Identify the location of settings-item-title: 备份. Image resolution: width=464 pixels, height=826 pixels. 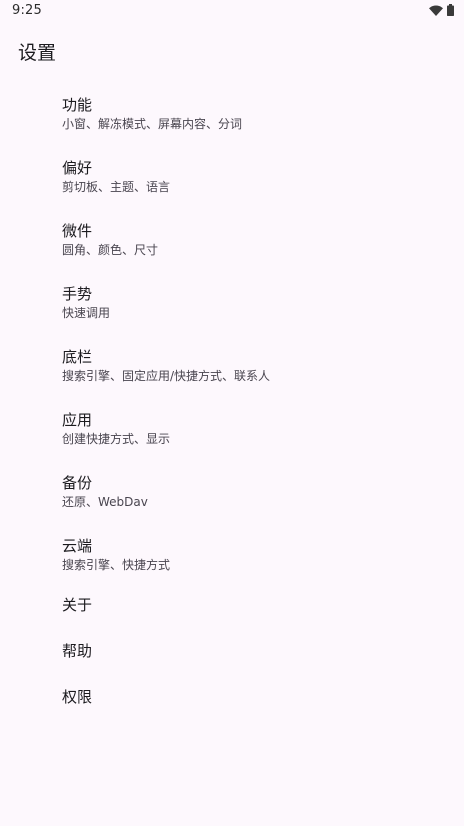
(77, 483).